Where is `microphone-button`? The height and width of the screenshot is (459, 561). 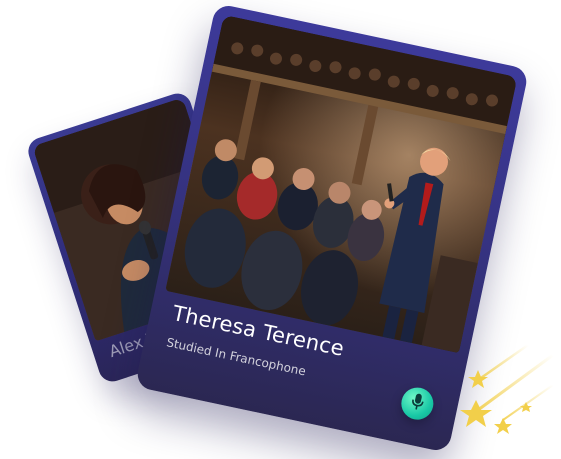 microphone-button is located at coordinates (417, 403).